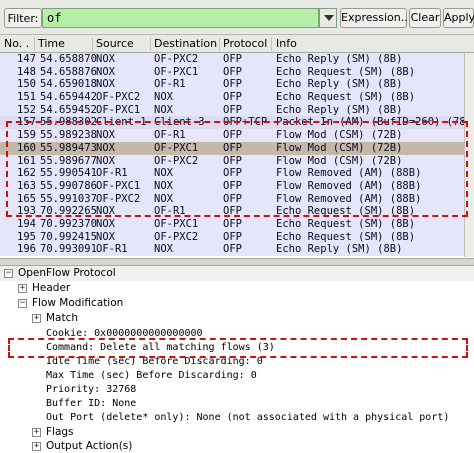  What do you see at coordinates (369, 44) in the screenshot?
I see `column-header-info: Info` at bounding box center [369, 44].